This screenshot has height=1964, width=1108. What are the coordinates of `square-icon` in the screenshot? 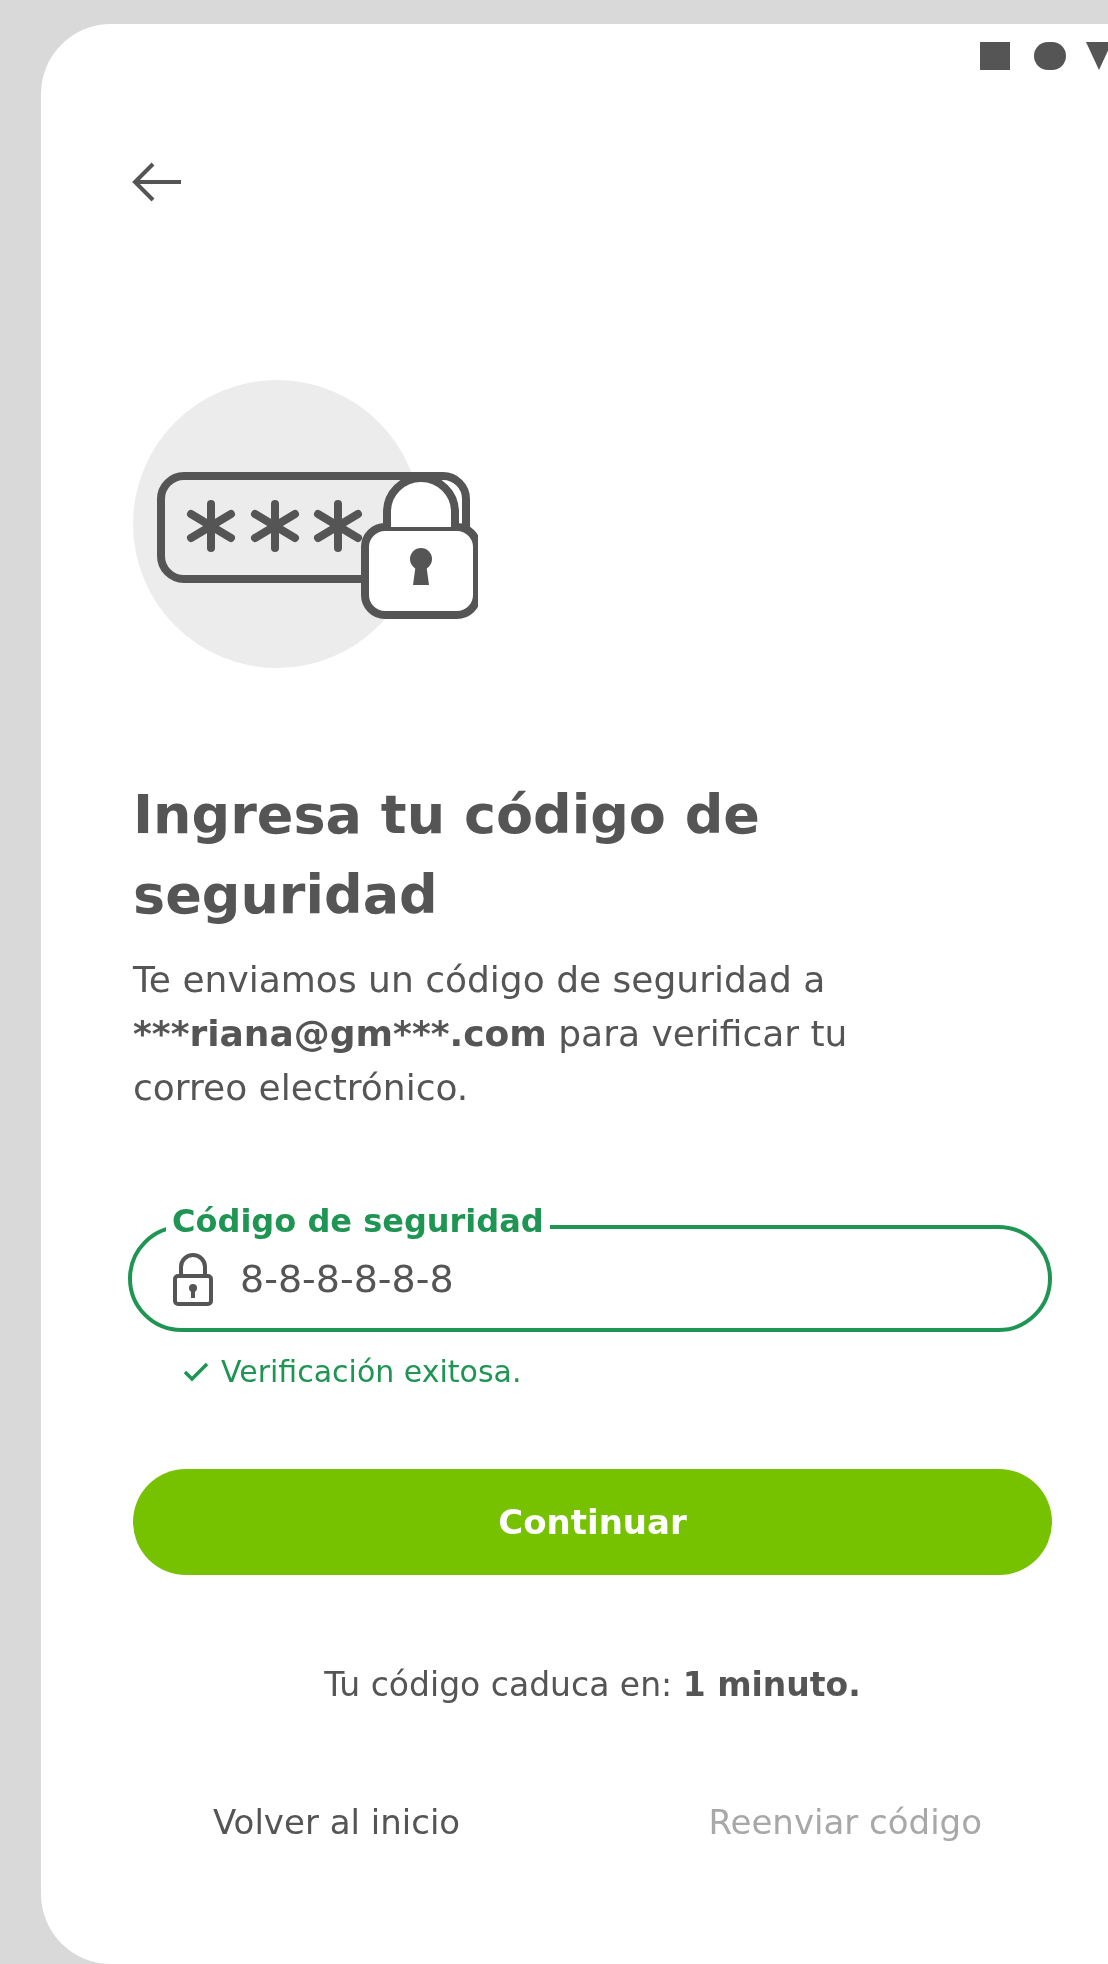 It's located at (995, 56).